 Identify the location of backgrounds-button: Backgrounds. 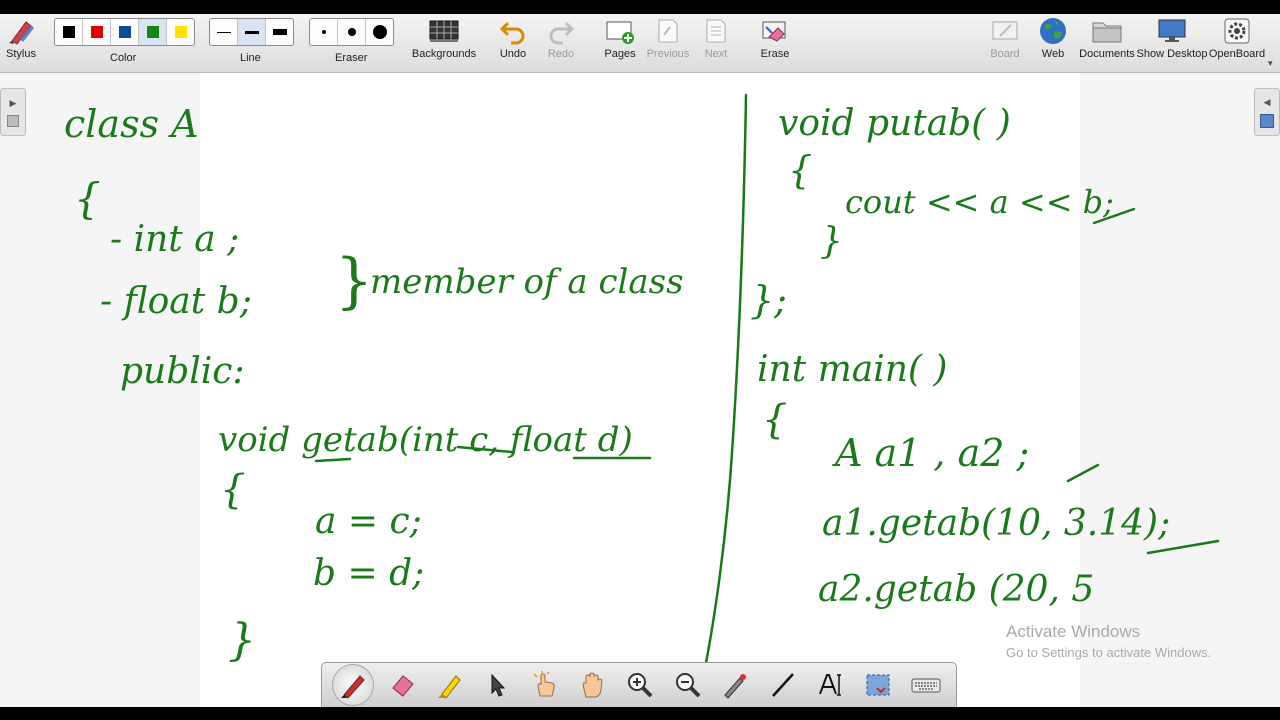
(444, 43).